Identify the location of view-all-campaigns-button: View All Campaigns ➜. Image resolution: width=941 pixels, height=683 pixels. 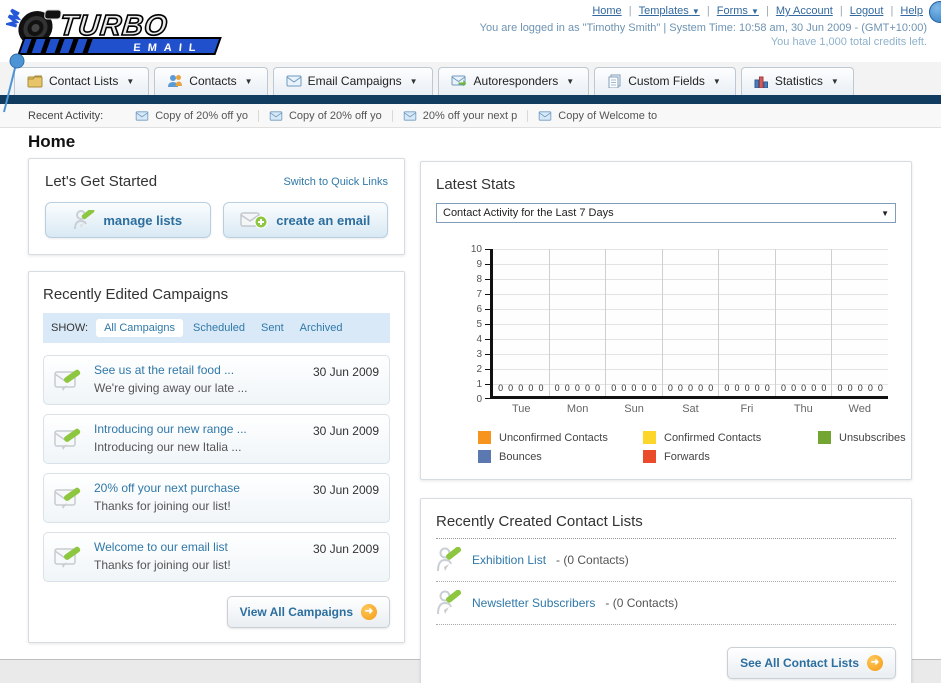
(308, 612).